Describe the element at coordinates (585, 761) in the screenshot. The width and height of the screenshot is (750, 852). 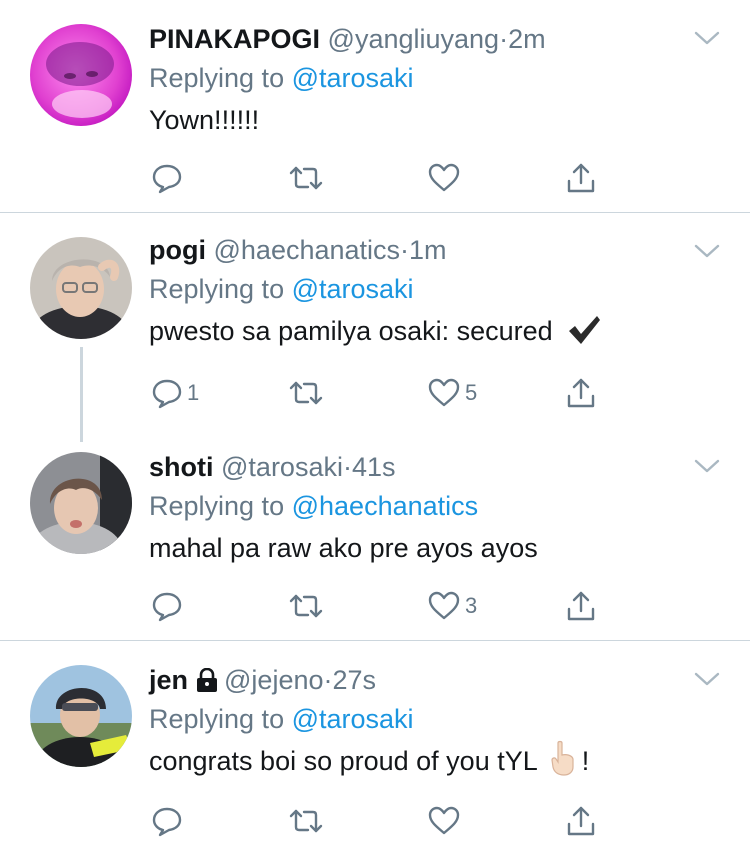
I see `tweet-body-suffix: !` at that location.